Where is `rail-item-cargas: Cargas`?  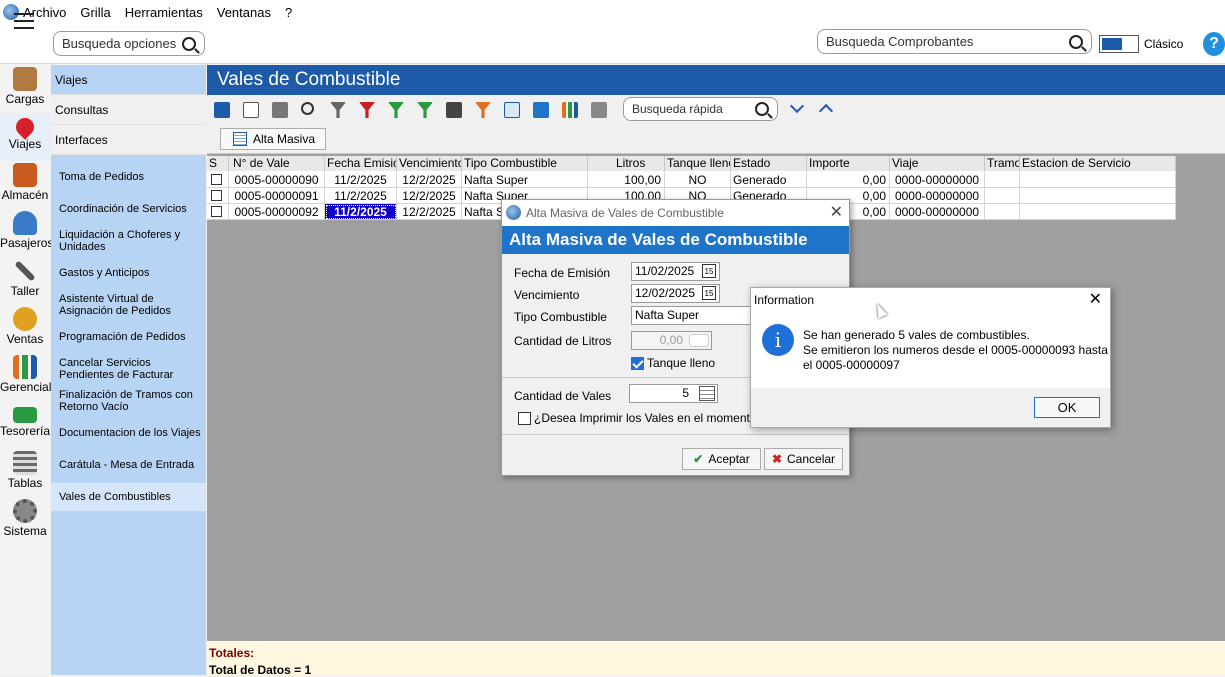
rail-item-cargas: Cargas is located at coordinates (25, 89).